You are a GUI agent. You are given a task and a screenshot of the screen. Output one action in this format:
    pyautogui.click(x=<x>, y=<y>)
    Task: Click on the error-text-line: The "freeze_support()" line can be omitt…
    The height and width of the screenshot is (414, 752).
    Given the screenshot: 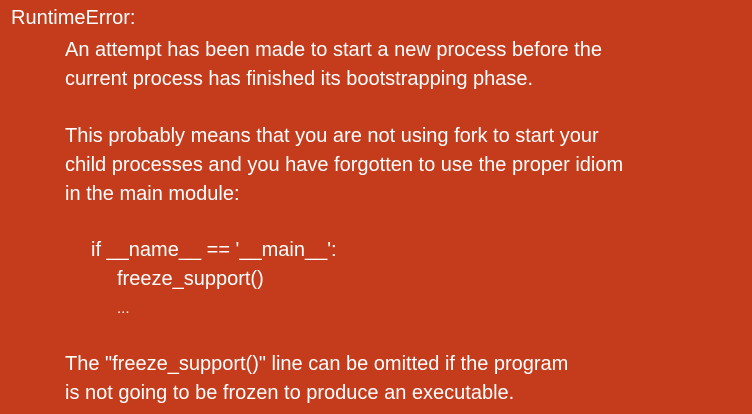 What is the action you would take?
    pyautogui.click(x=317, y=364)
    